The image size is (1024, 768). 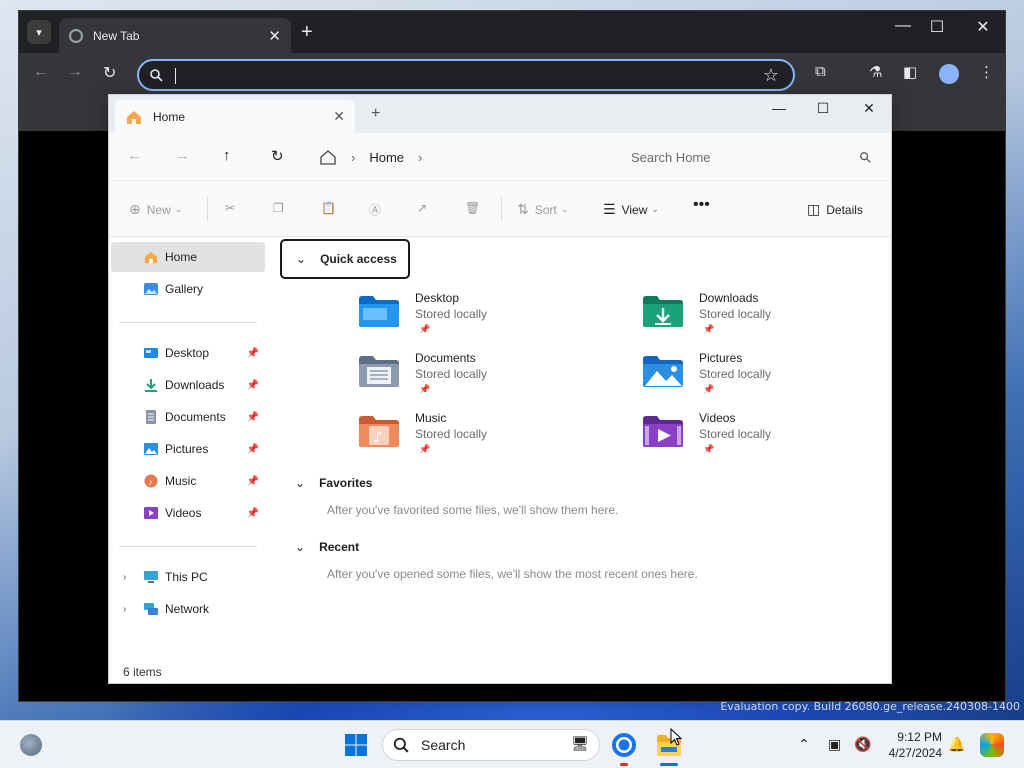 What do you see at coordinates (230, 208) in the screenshot?
I see `cut-icon: ✂` at bounding box center [230, 208].